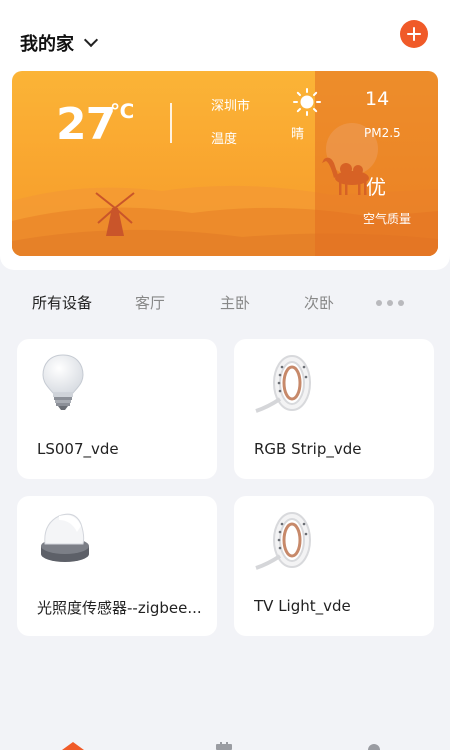  What do you see at coordinates (91, 40) in the screenshot?
I see `chevron-down-icon` at bounding box center [91, 40].